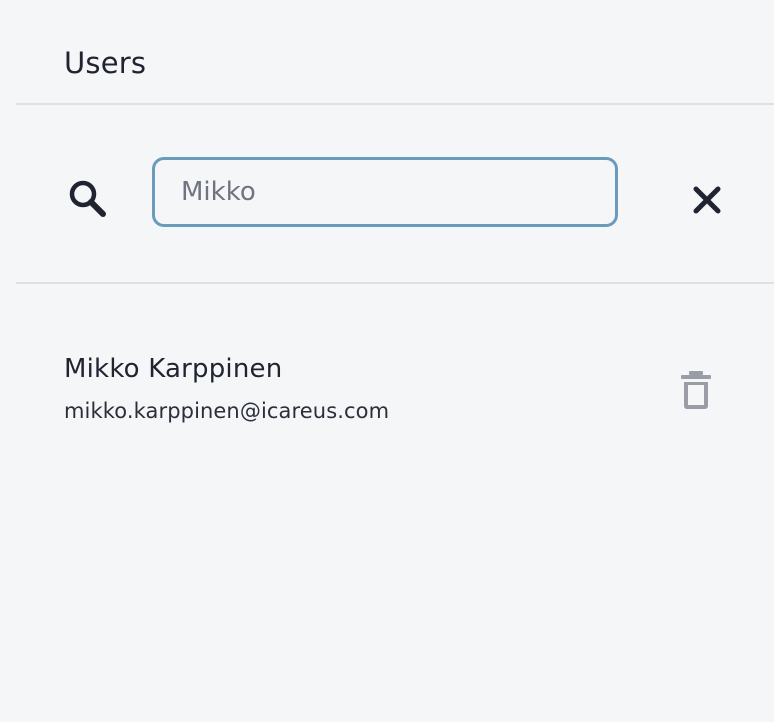  I want to click on search-icon, so click(88, 199).